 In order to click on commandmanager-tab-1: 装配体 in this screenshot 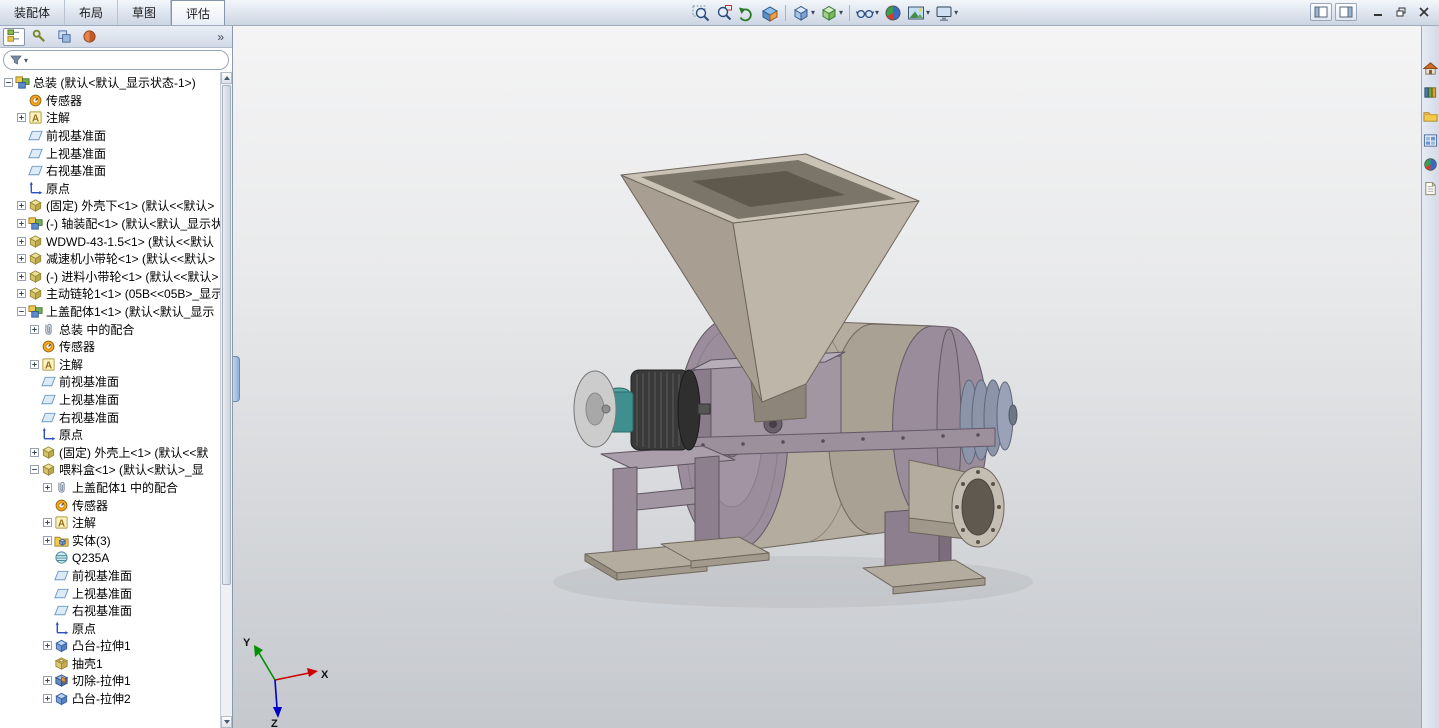, I will do `click(33, 12)`.